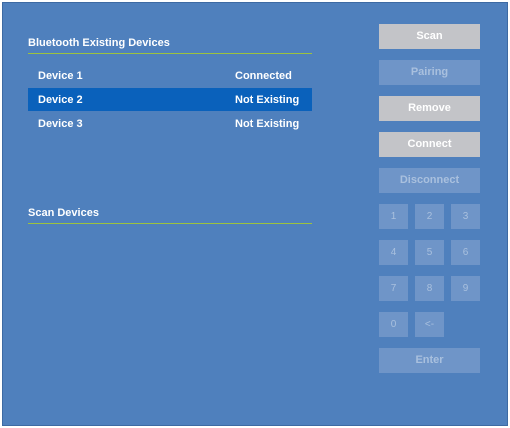  I want to click on existing-devices-divider, so click(170, 53).